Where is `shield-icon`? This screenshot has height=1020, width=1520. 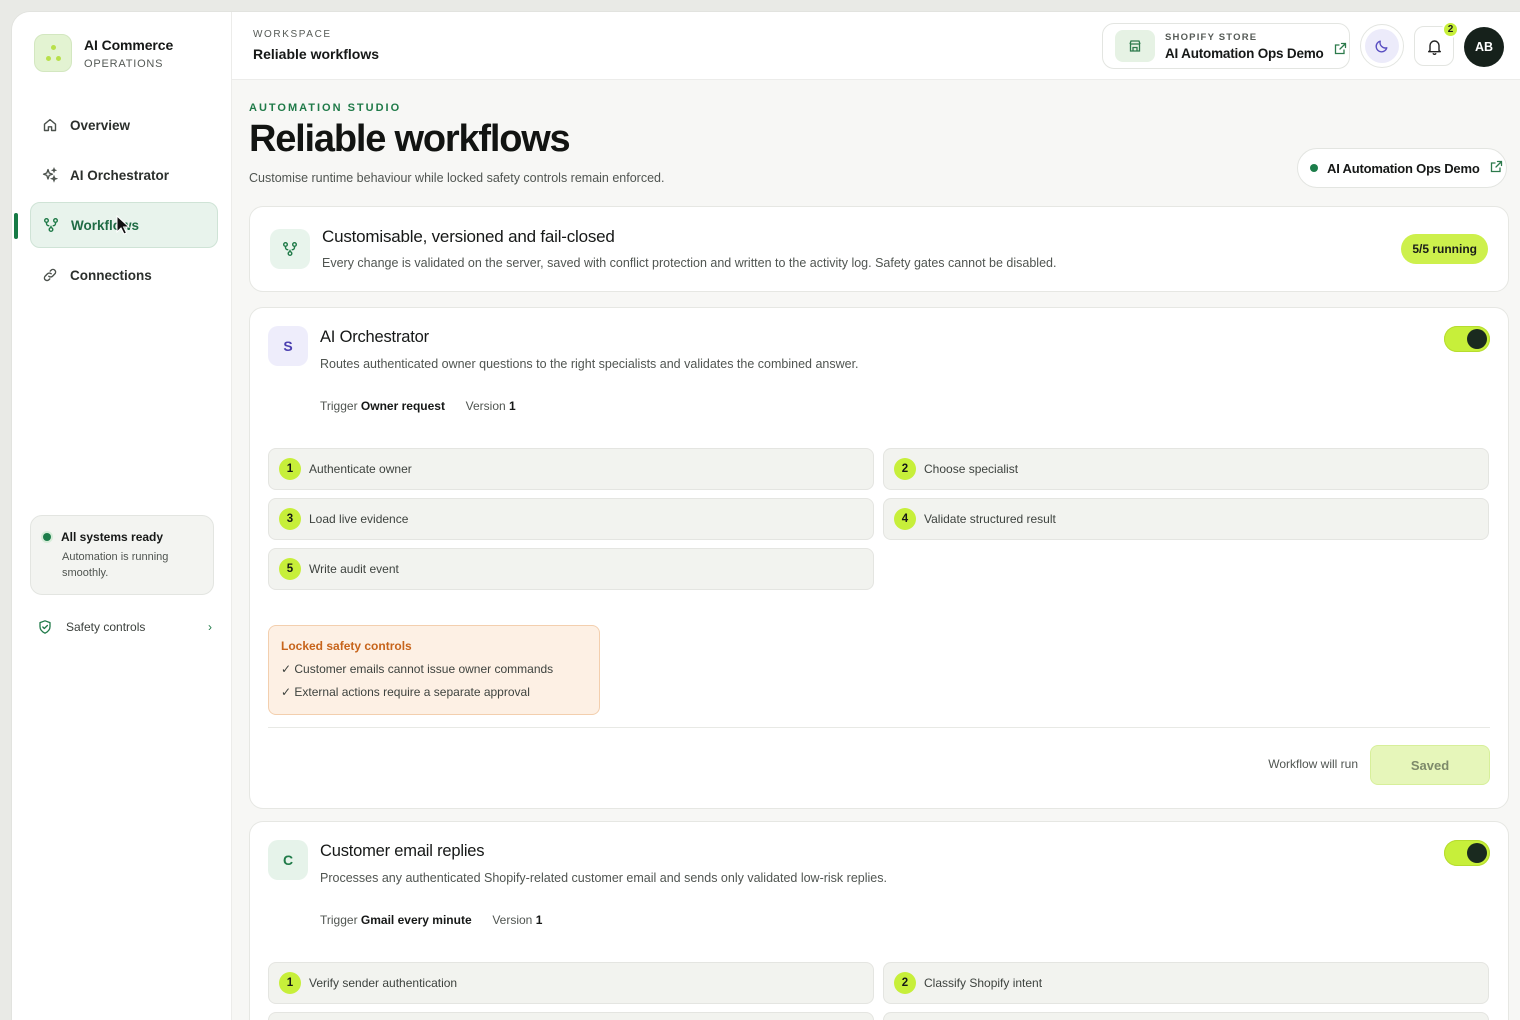
shield-icon is located at coordinates (45, 627).